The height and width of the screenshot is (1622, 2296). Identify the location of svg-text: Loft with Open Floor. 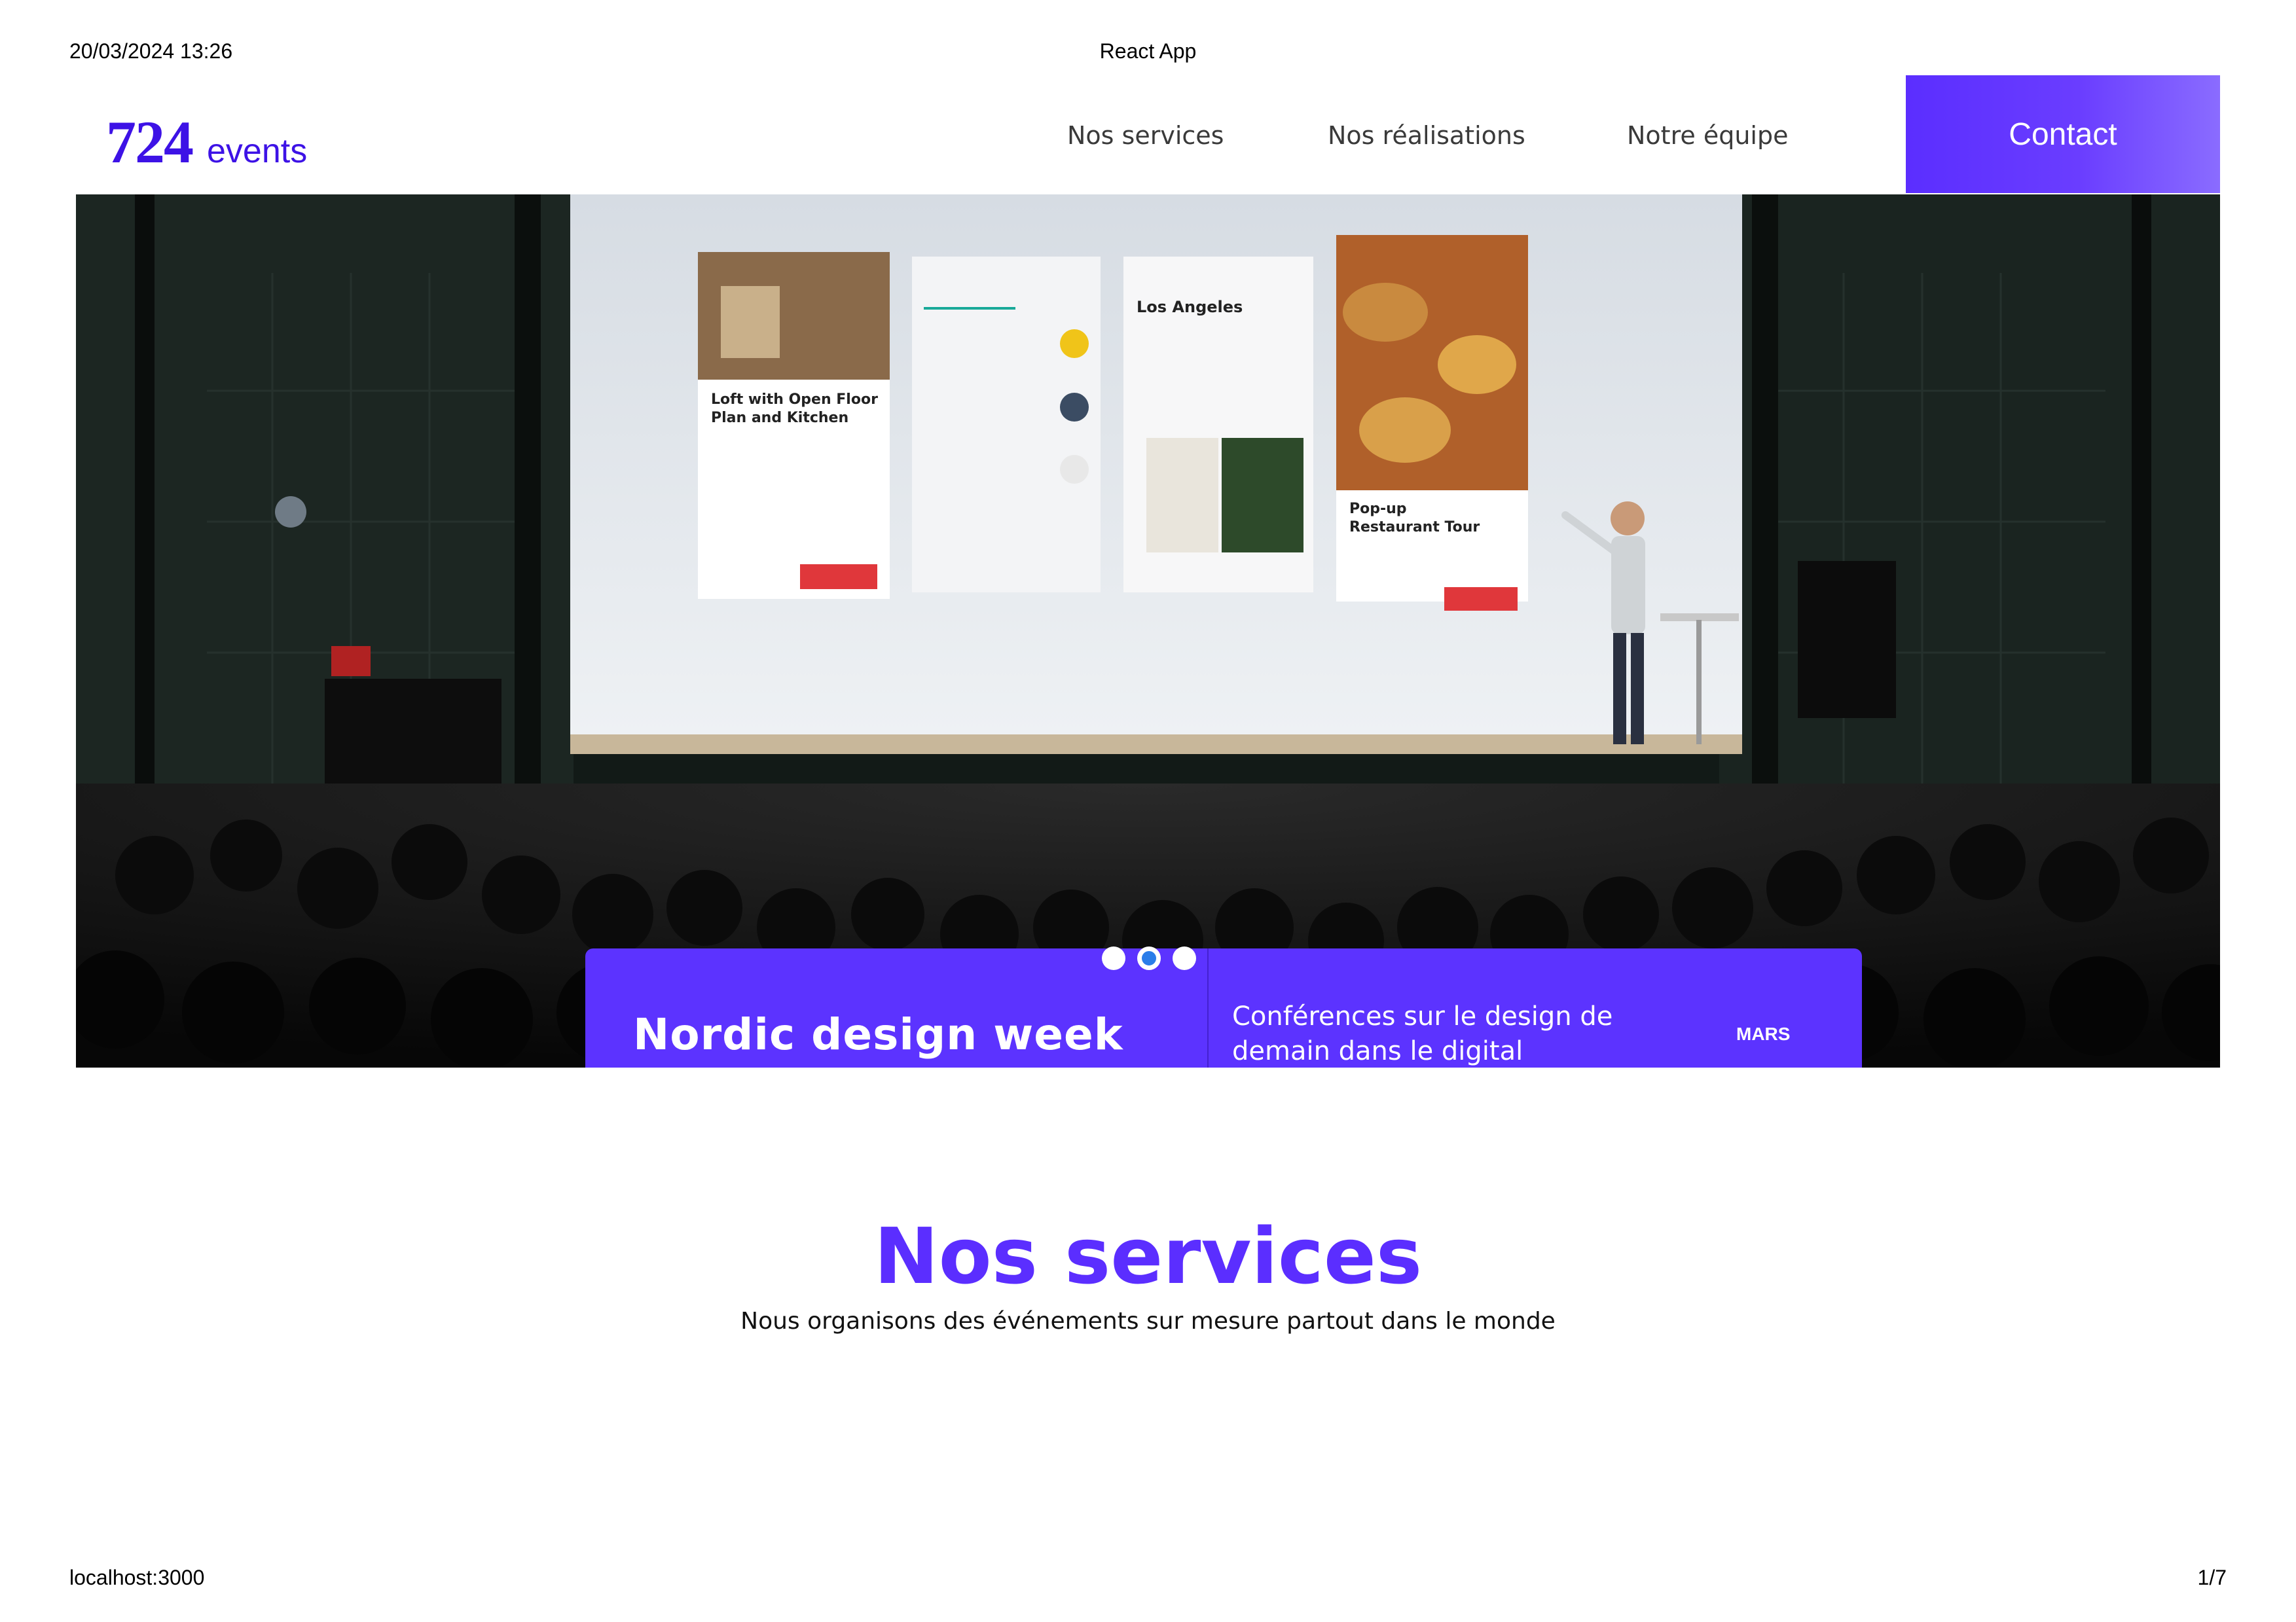
(794, 399).